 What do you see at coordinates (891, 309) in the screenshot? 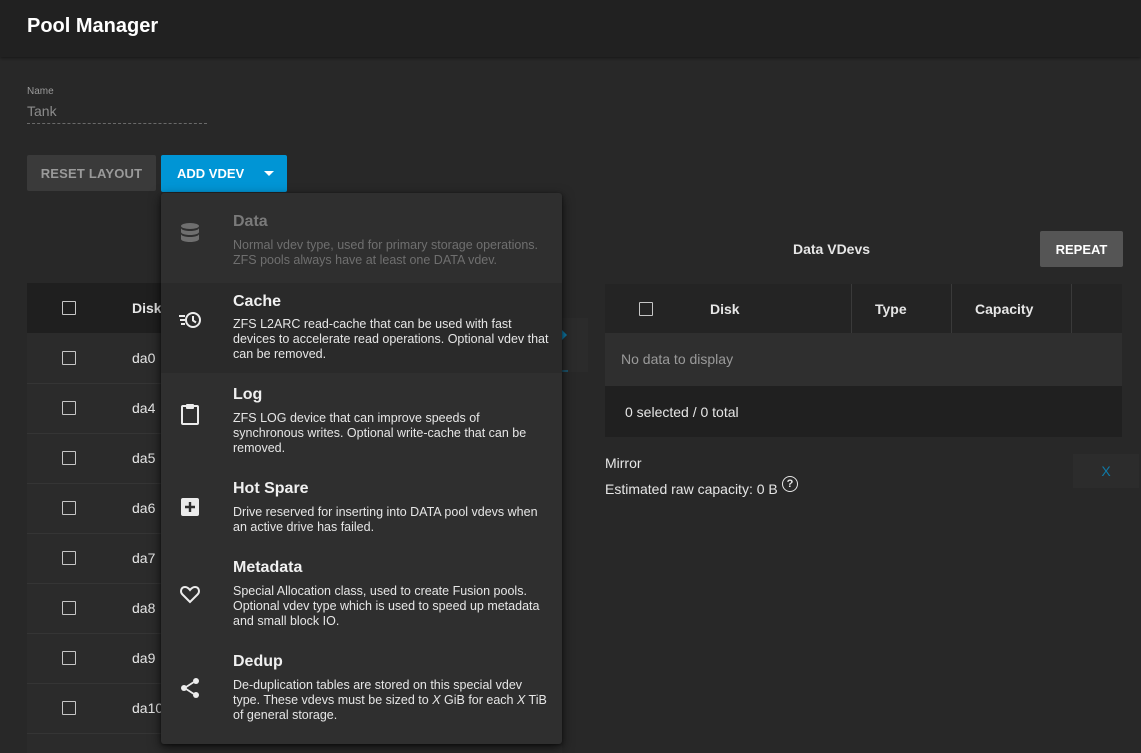
I see `column-header-type: Type` at bounding box center [891, 309].